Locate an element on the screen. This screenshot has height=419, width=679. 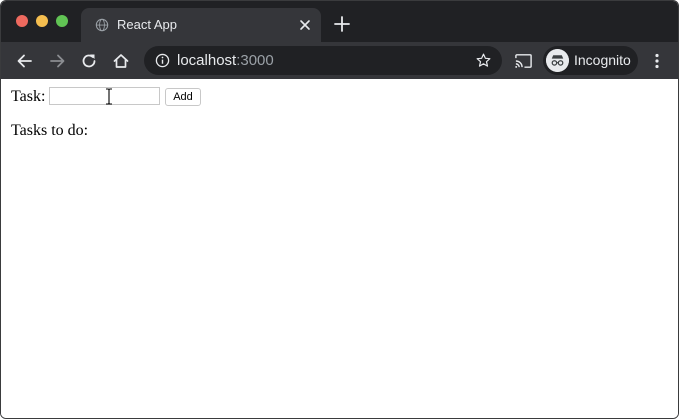
window-minimize-button is located at coordinates (42, 21).